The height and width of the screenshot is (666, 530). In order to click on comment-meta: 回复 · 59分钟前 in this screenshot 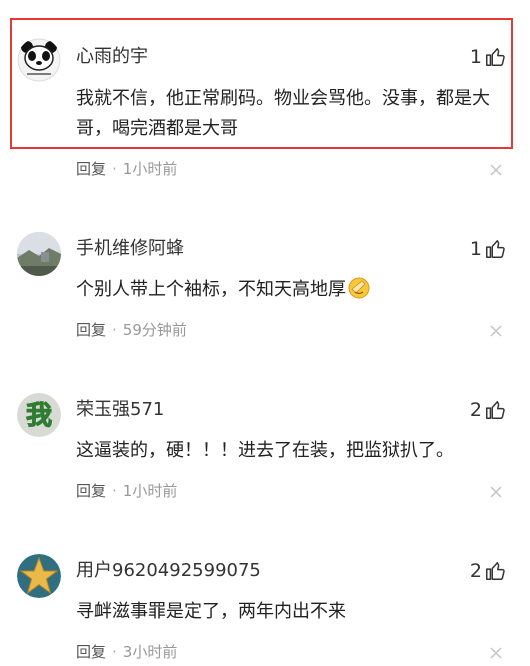, I will do `click(131, 330)`.